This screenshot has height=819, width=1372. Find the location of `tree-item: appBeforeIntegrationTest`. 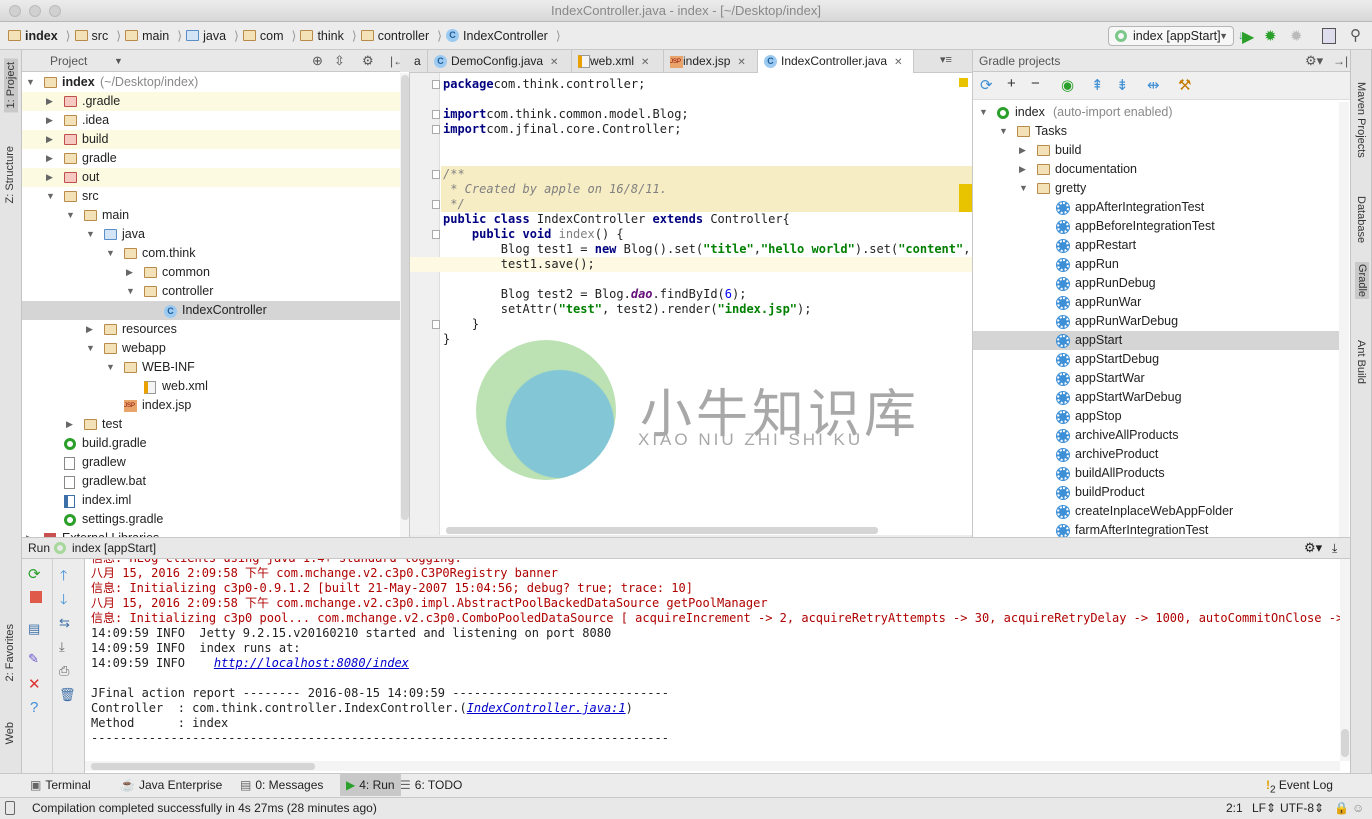

tree-item: appBeforeIntegrationTest is located at coordinates (1156, 226).